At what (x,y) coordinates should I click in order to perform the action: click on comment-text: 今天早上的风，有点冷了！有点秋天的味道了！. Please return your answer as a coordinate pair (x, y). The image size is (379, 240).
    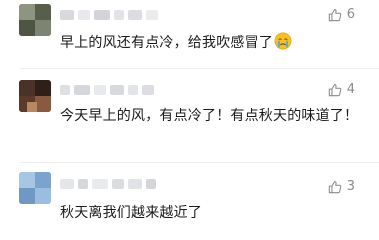
    Looking at the image, I should click on (210, 116).